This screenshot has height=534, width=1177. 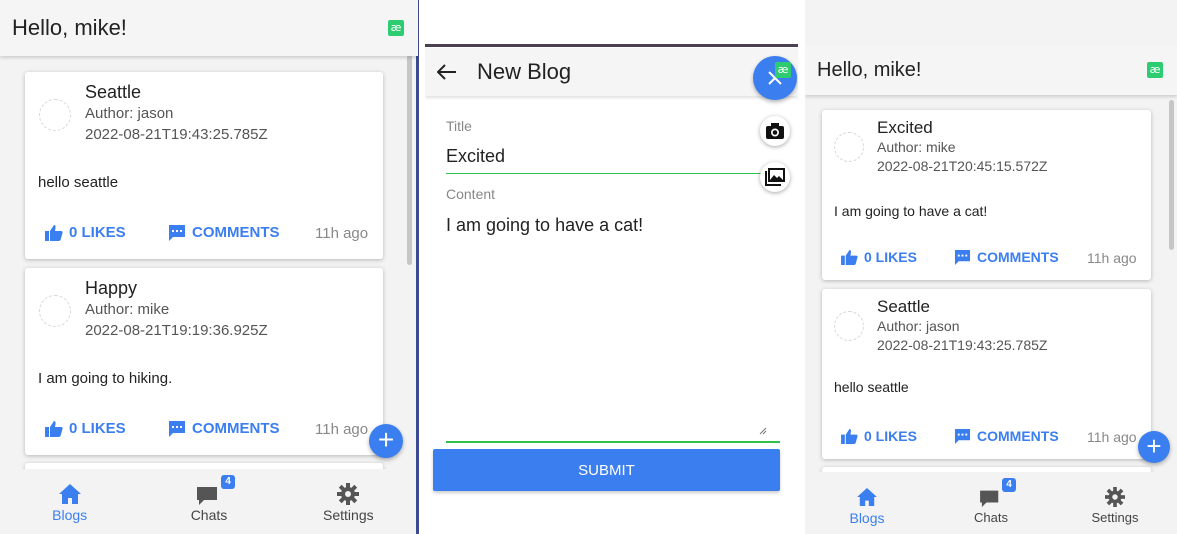 What do you see at coordinates (176, 330) in the screenshot?
I see `post-date: 2022-08-21T19:19:36.925Z` at bounding box center [176, 330].